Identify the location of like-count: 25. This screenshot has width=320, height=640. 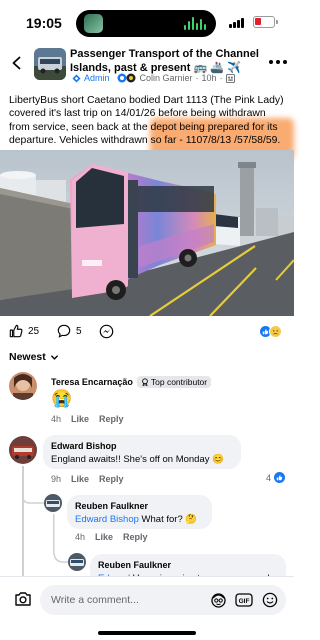
(24, 331).